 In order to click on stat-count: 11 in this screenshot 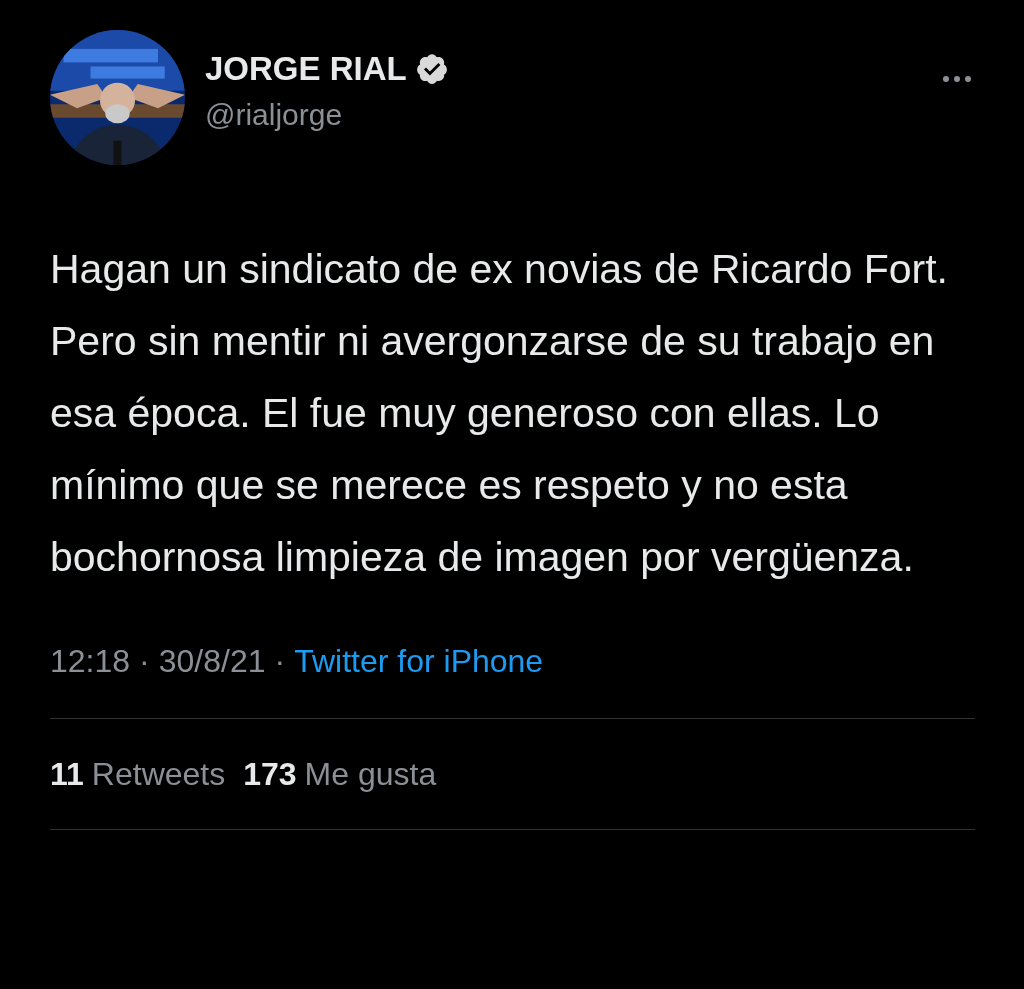, I will do `click(67, 774)`.